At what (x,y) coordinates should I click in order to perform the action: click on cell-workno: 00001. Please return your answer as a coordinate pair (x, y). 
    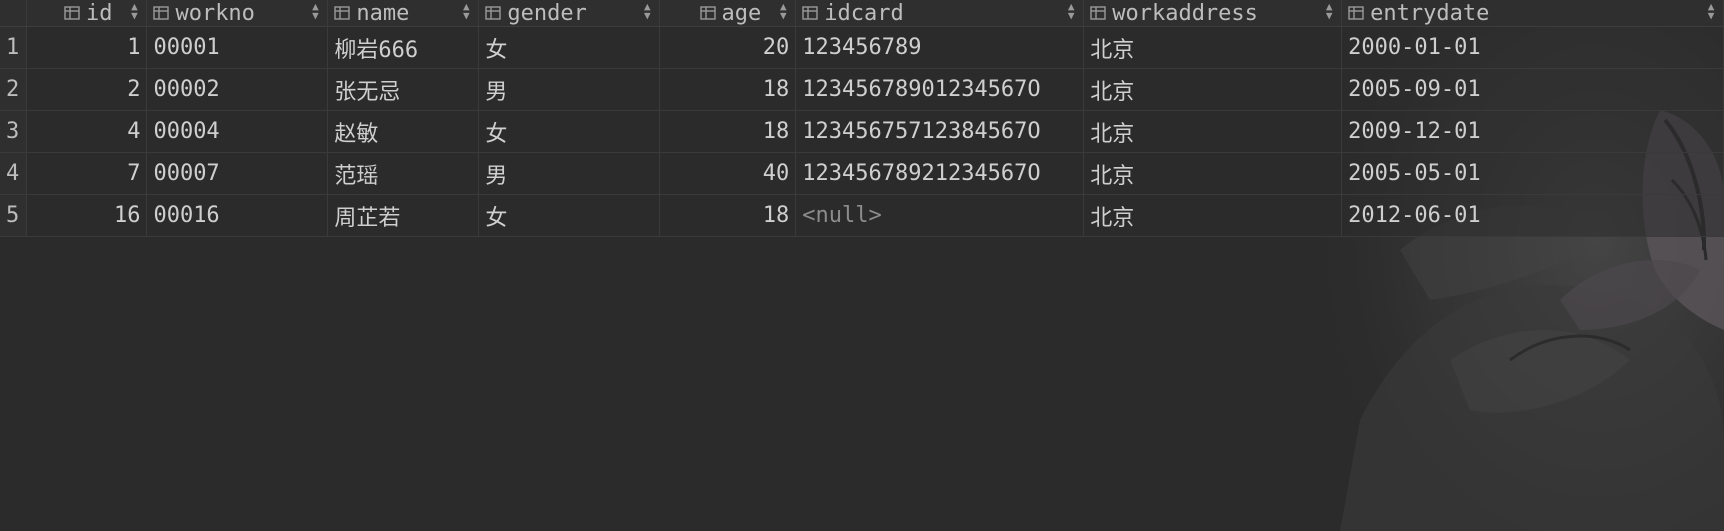
    Looking at the image, I should click on (237, 47).